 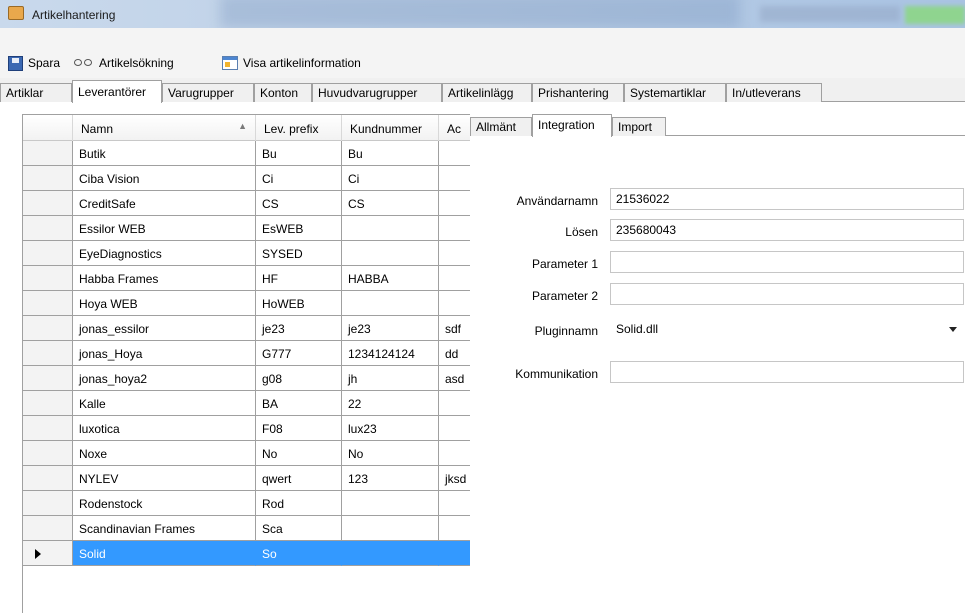 What do you see at coordinates (390, 428) in the screenshot?
I see `table-cell: lux23` at bounding box center [390, 428].